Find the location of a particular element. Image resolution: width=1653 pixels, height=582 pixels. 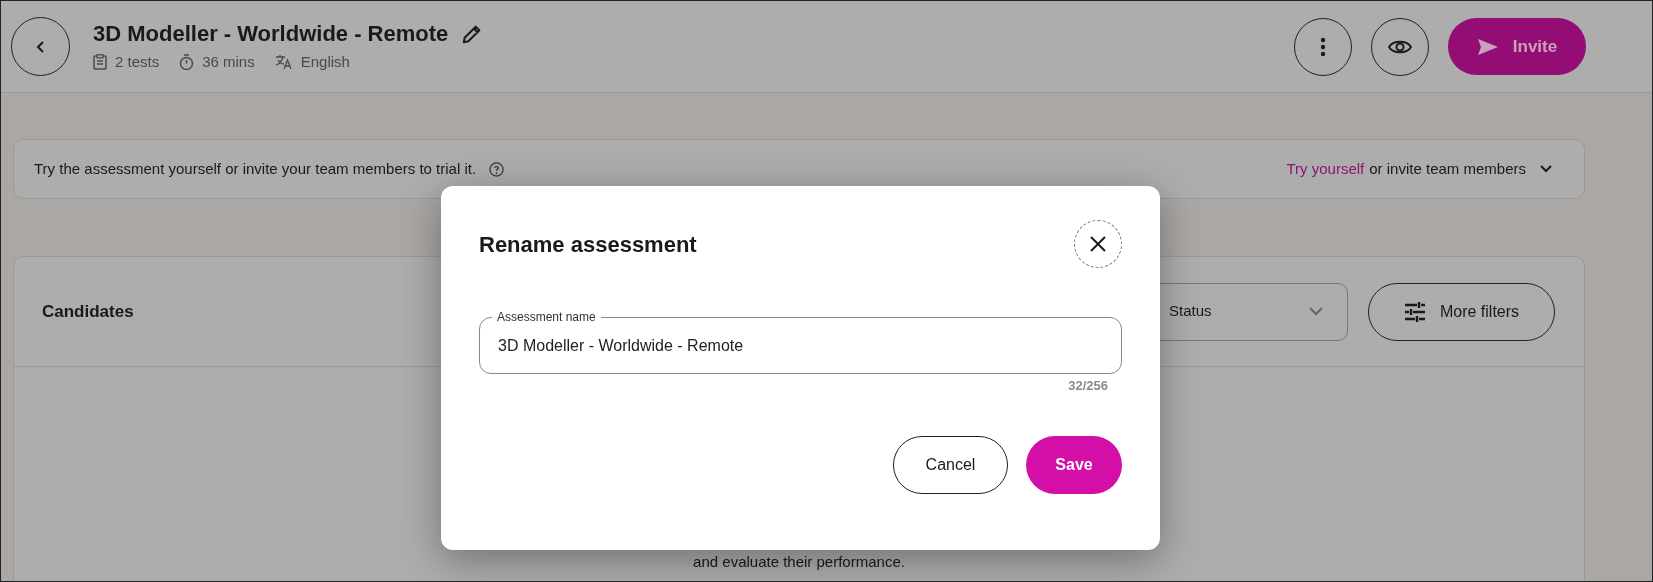

meta-text: 36 mins is located at coordinates (228, 61).